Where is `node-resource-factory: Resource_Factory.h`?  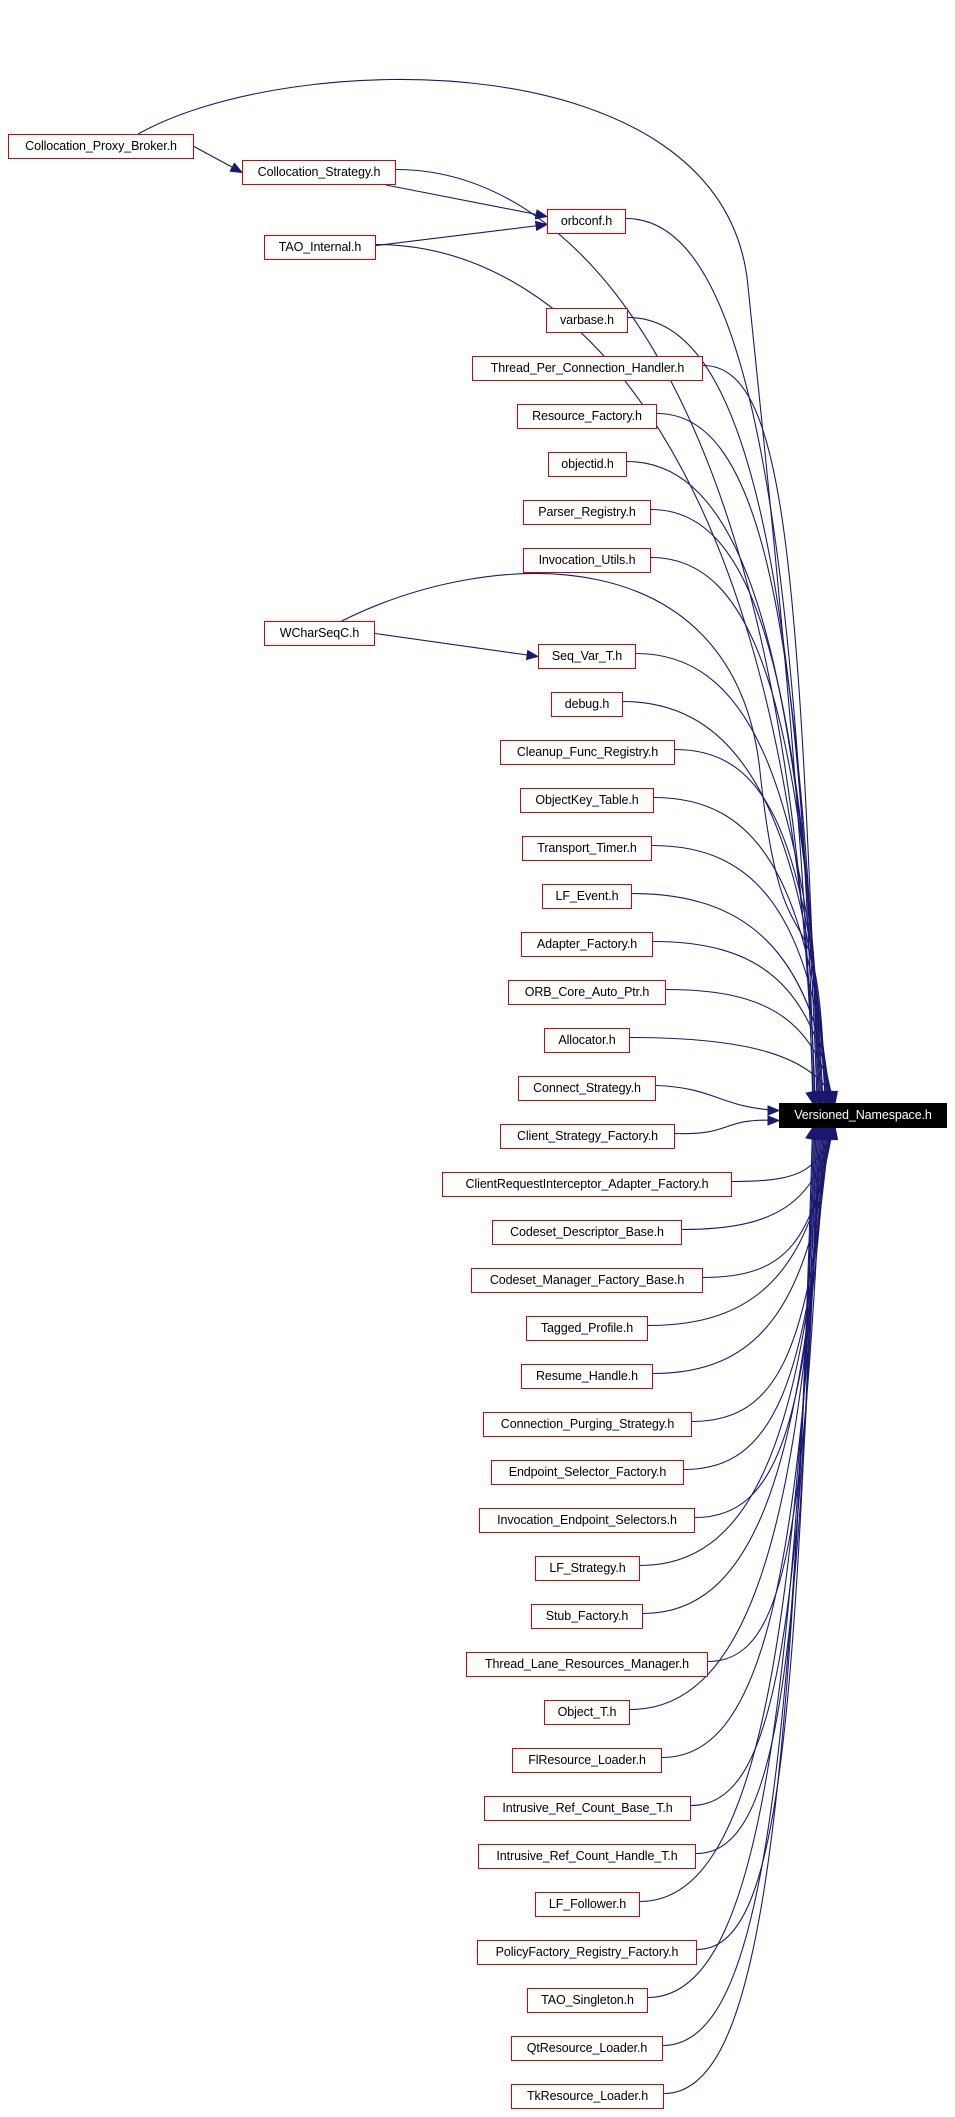 node-resource-factory: Resource_Factory.h is located at coordinates (587, 416).